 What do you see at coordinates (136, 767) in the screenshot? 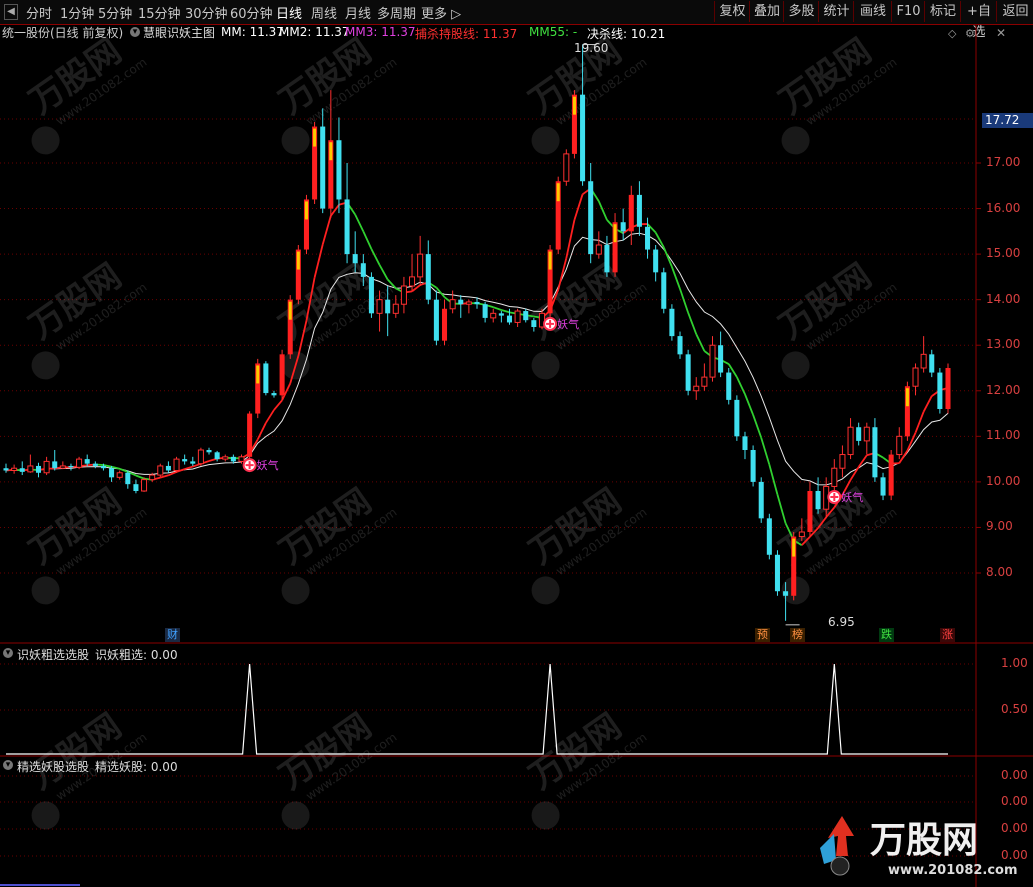
I see `panel3-value: 精选妖股: 0.00` at bounding box center [136, 767].